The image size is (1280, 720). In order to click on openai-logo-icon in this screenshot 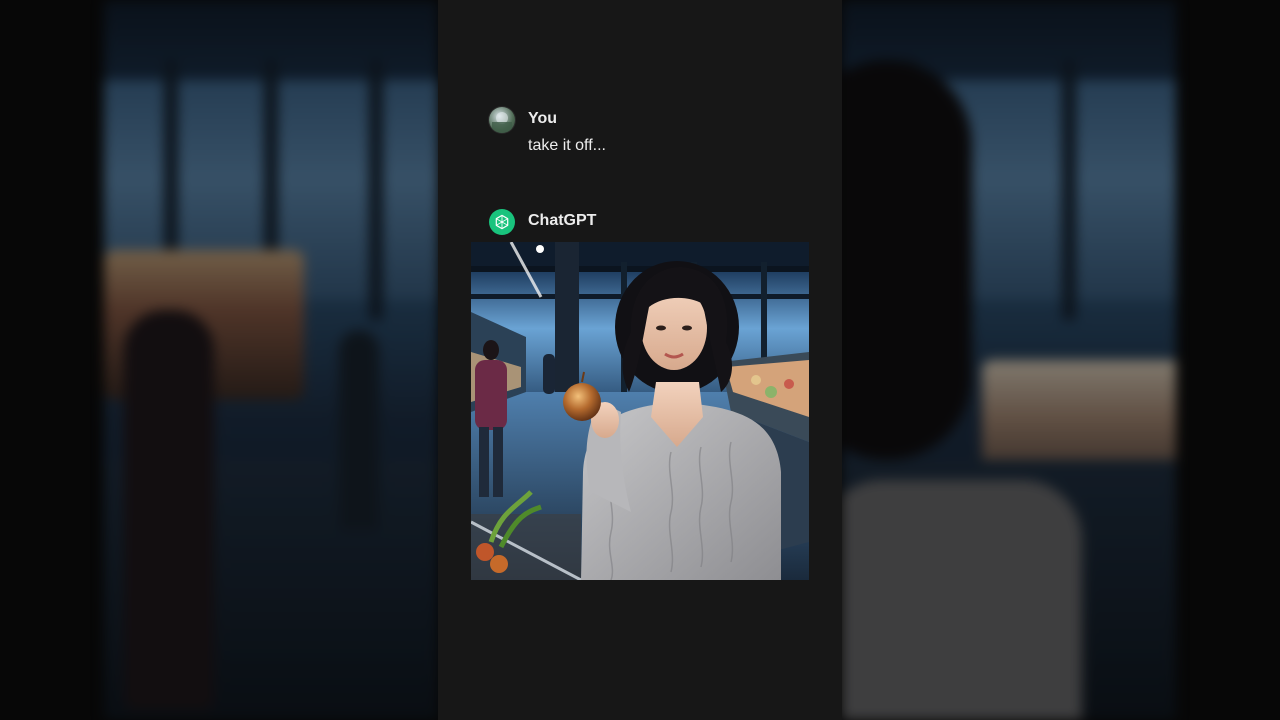, I will do `click(502, 222)`.